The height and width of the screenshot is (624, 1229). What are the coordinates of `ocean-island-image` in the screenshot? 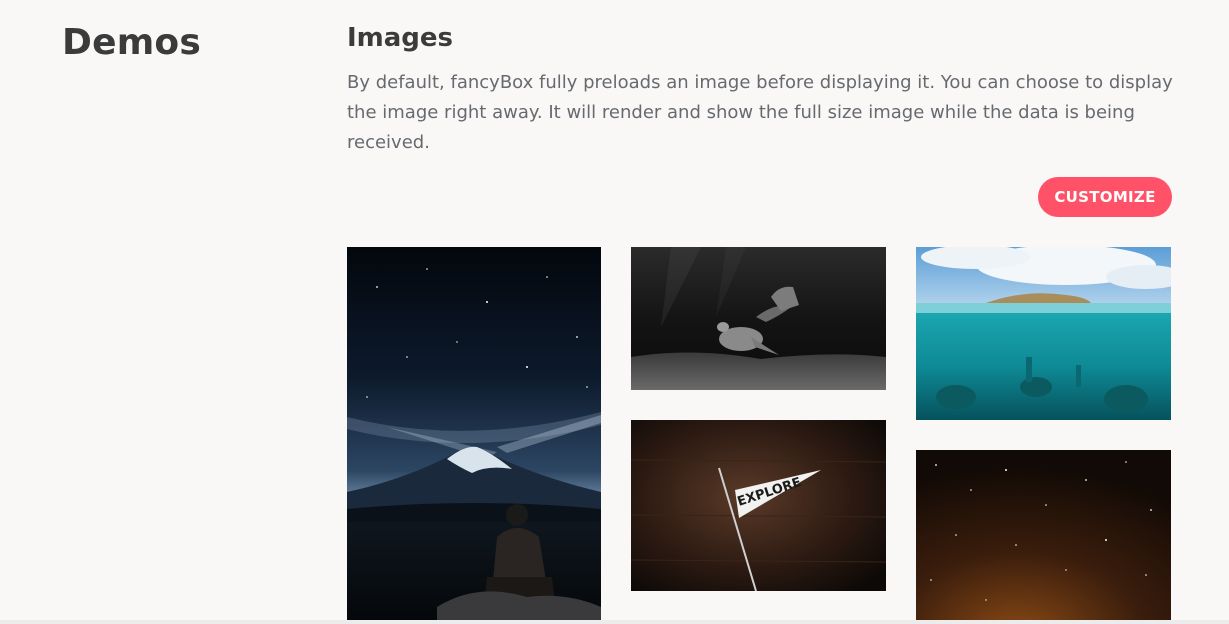 It's located at (1043, 333).